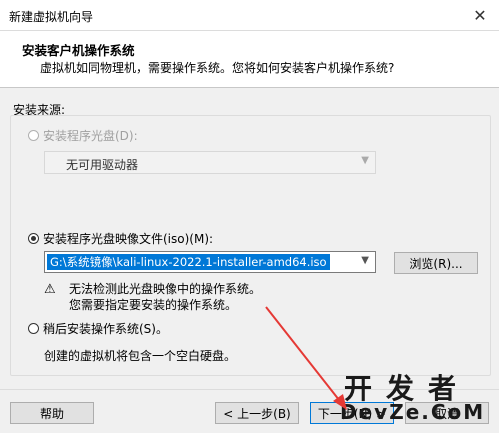 The width and height of the screenshot is (499, 433). What do you see at coordinates (128, 239) in the screenshot?
I see `iso-option-label: 安装程序光盘映像文件(iso)(M):` at bounding box center [128, 239].